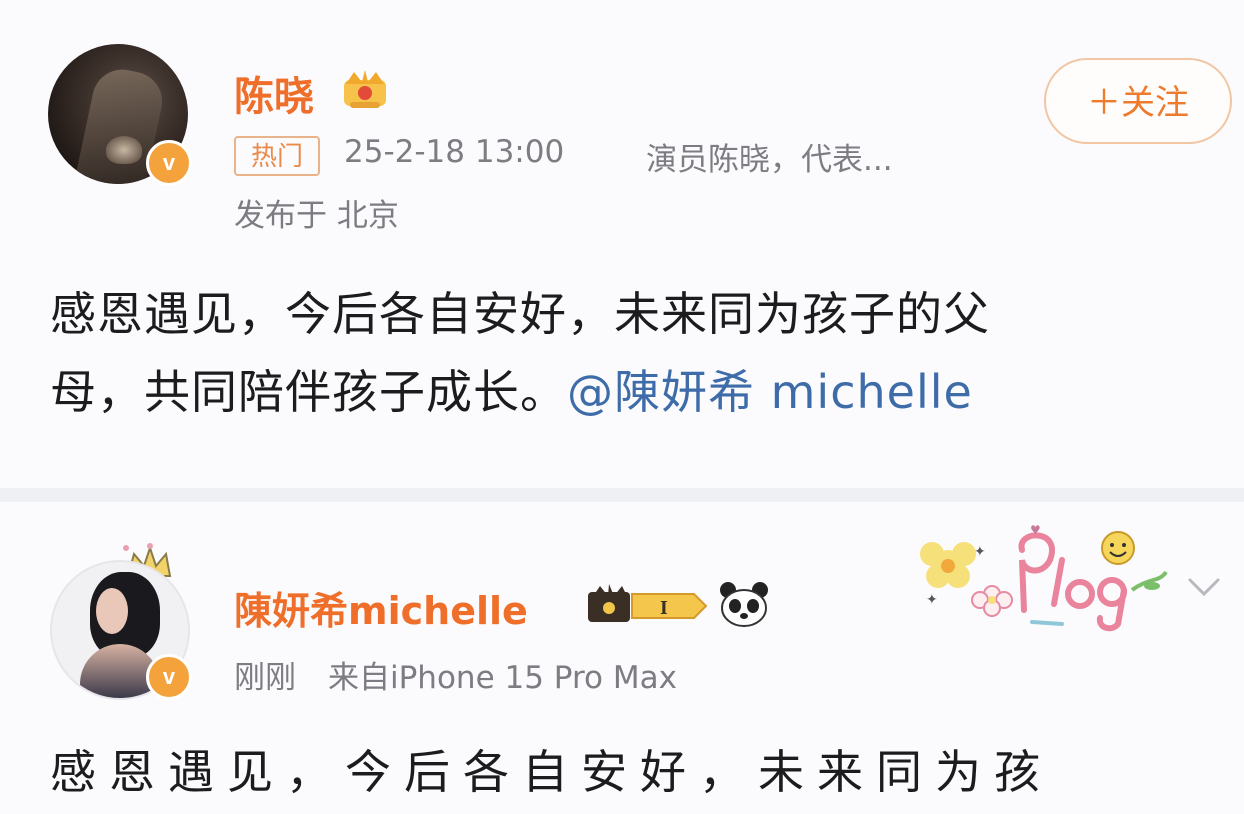  Describe the element at coordinates (664, 608) in the screenshot. I see `level-badge-text: I` at that location.